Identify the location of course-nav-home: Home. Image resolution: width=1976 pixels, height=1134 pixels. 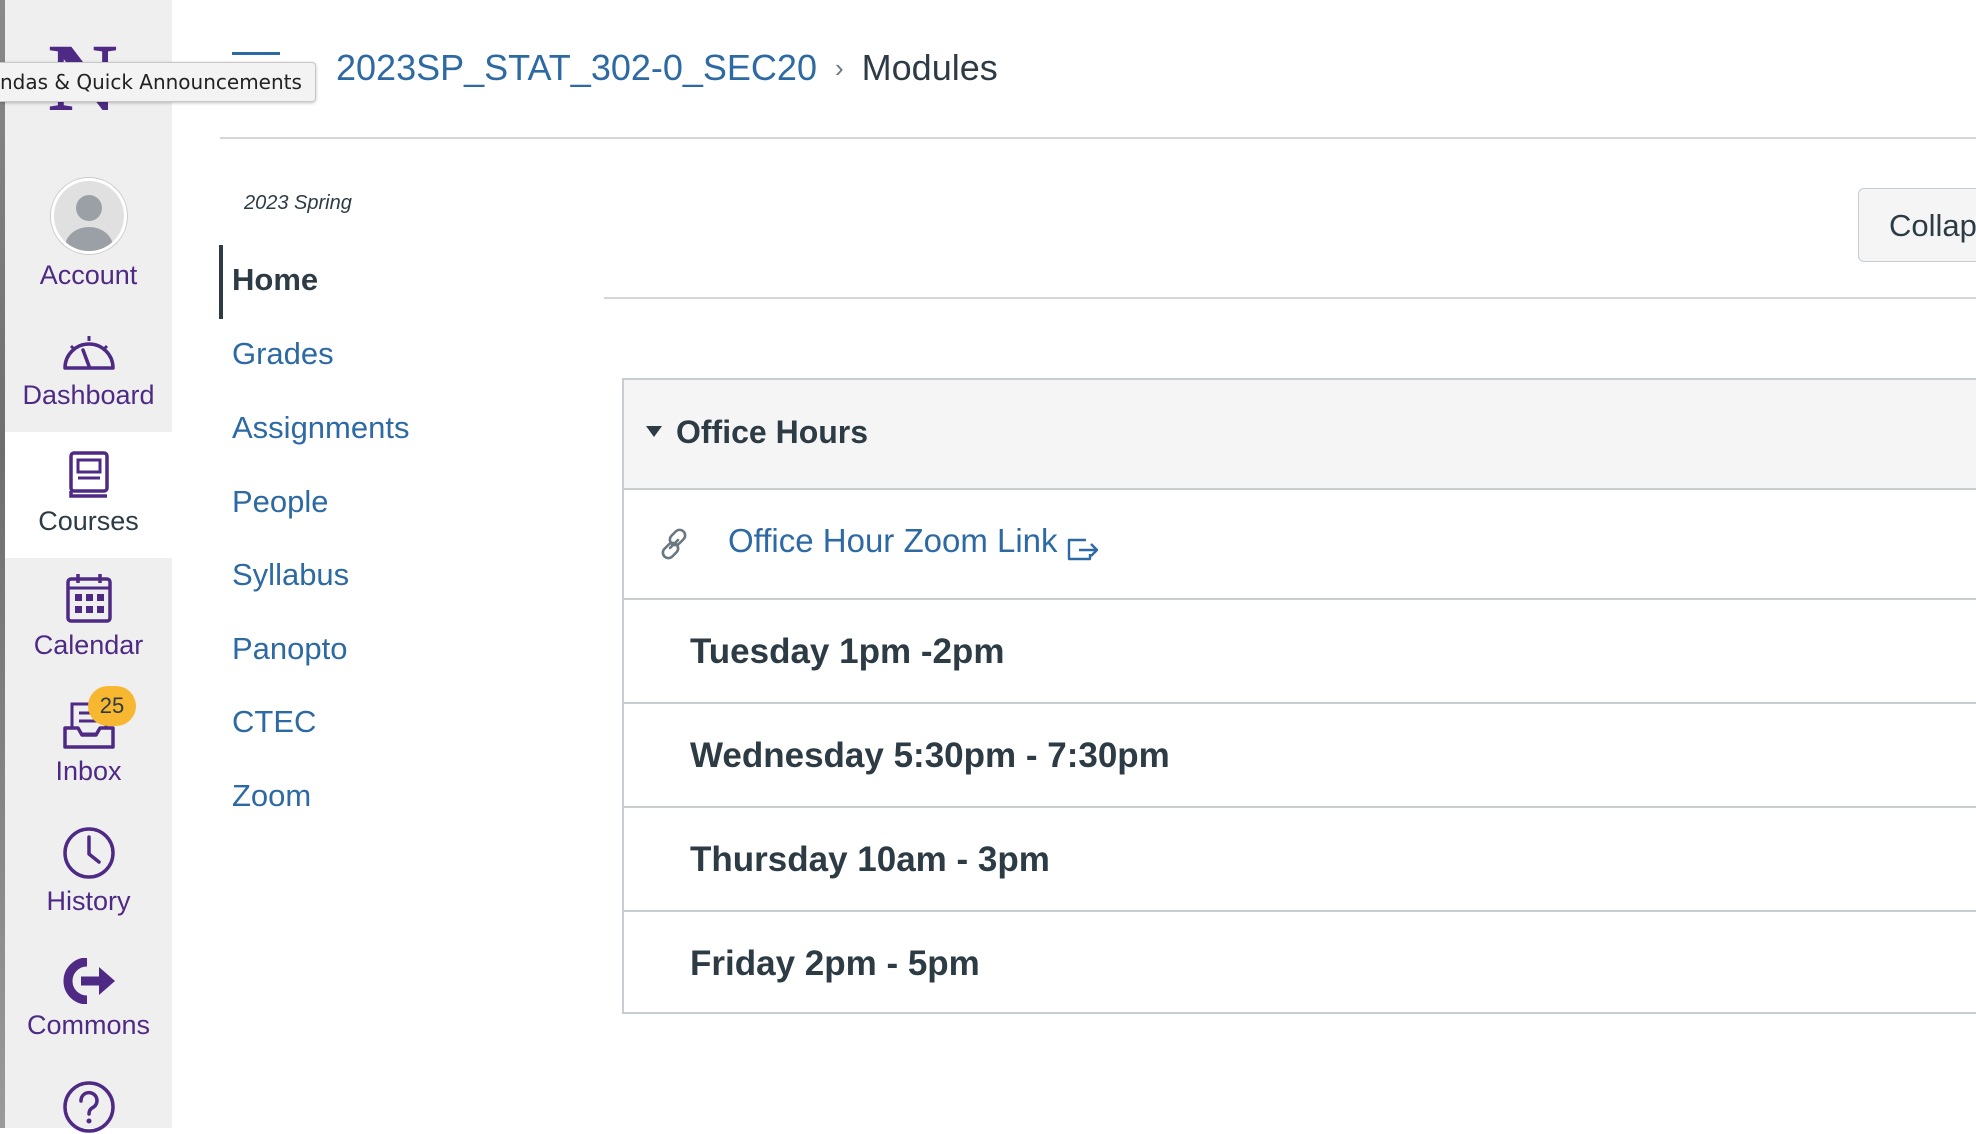
(275, 280).